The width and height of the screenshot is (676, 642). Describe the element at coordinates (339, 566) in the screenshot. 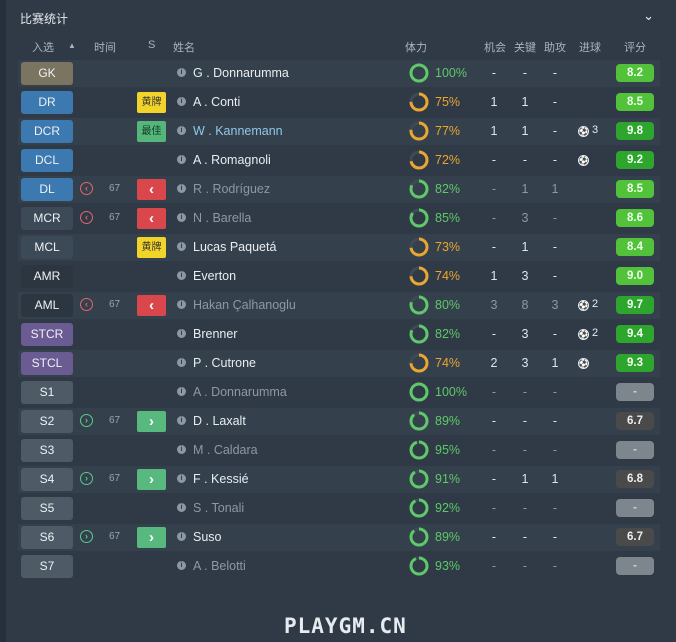

I see `table-row: S7 i A . Belotti 93% - - - -` at that location.